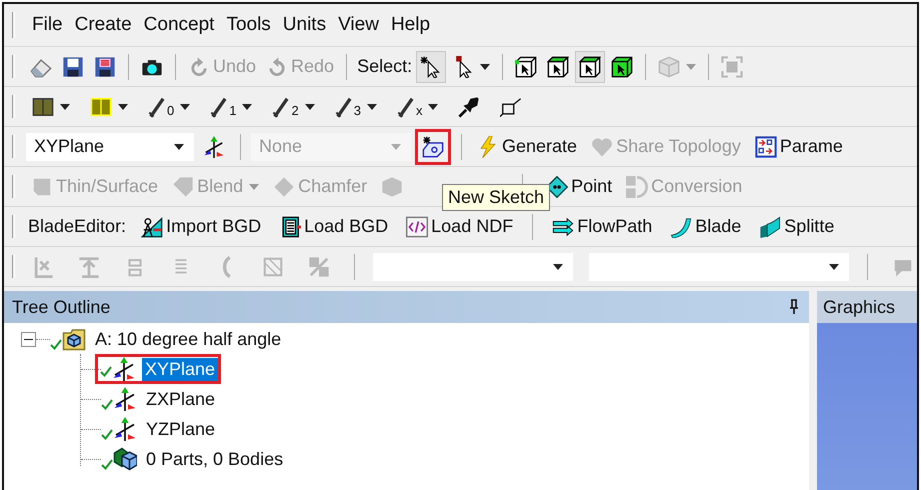  What do you see at coordinates (496, 197) in the screenshot?
I see `tooltip: New Sketch` at bounding box center [496, 197].